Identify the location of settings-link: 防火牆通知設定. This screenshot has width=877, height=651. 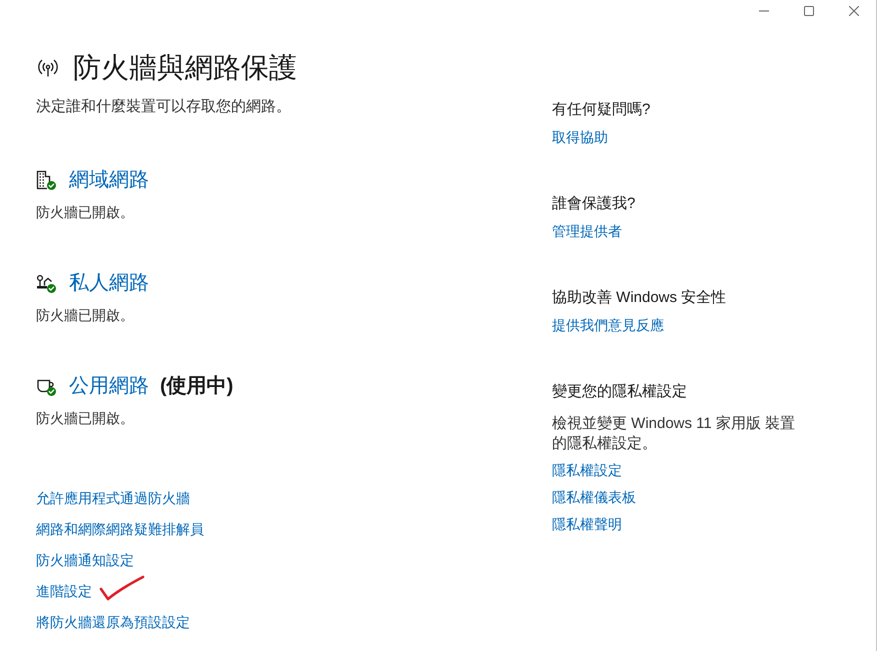
(85, 560).